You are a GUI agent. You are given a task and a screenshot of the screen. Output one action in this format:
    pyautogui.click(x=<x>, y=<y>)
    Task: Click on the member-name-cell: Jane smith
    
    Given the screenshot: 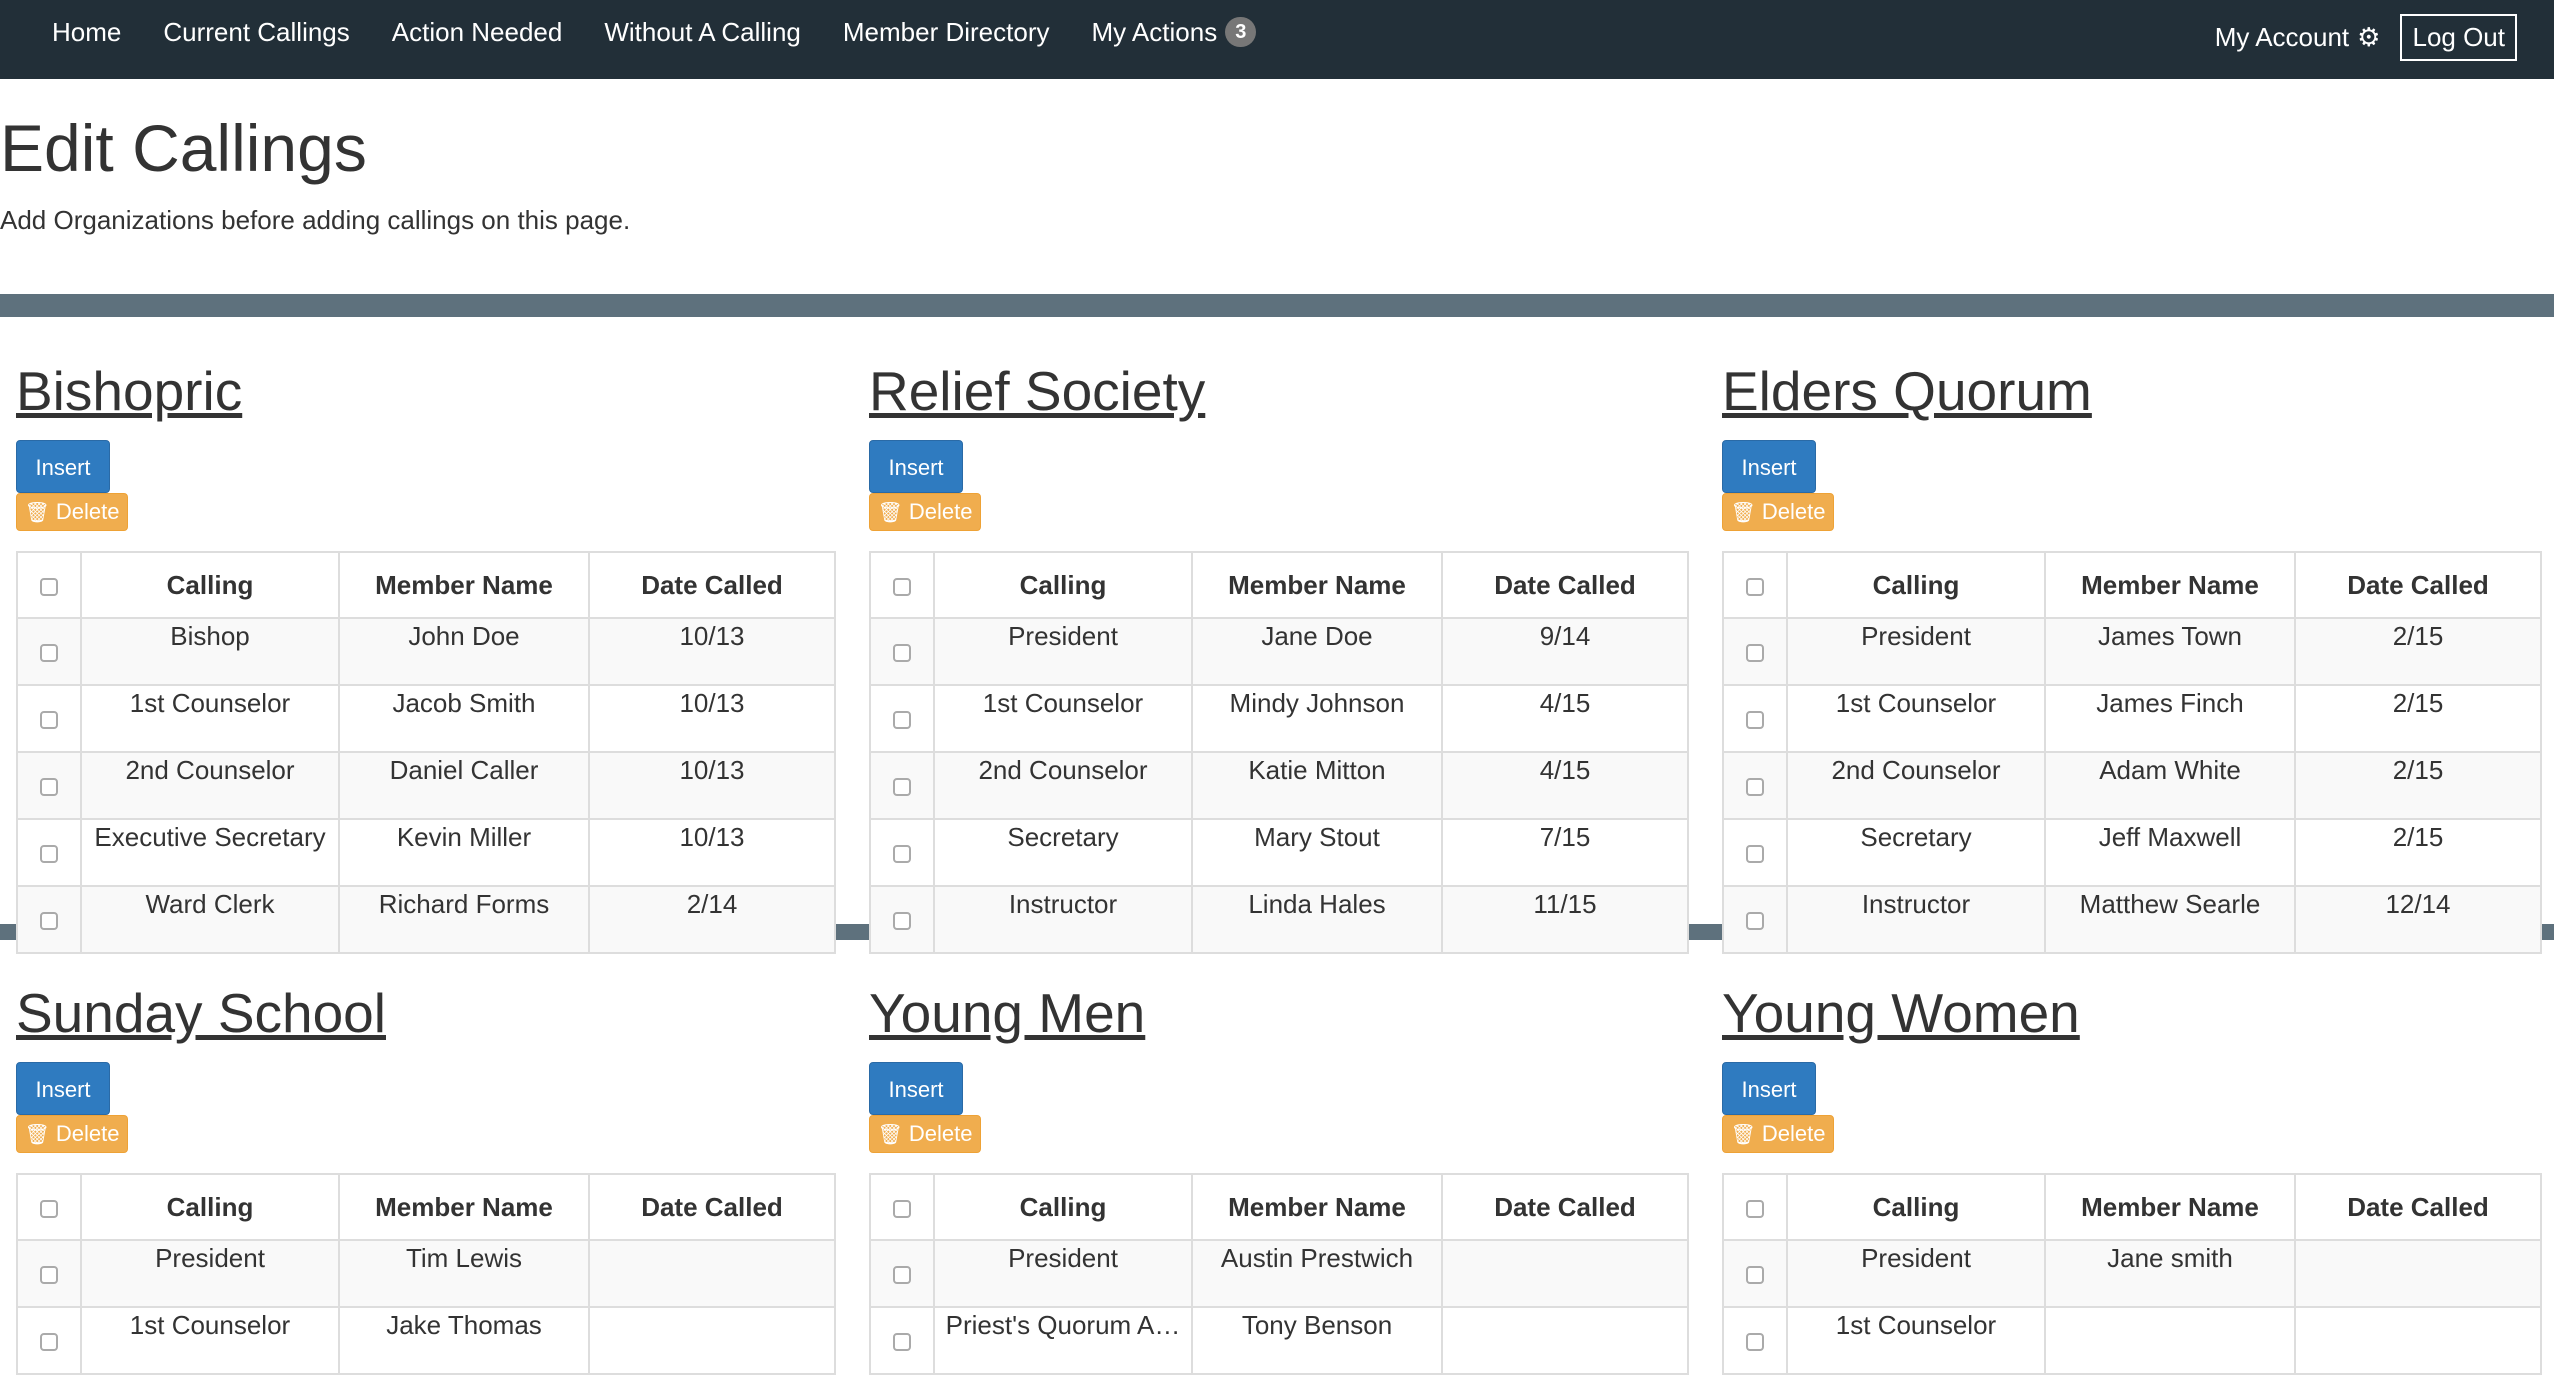 What is the action you would take?
    pyautogui.click(x=2169, y=1273)
    